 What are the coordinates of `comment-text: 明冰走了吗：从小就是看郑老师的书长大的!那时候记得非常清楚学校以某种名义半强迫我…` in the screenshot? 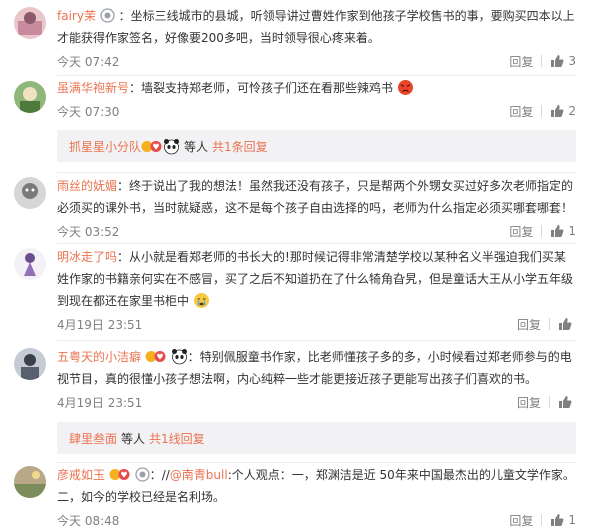 It's located at (315, 279).